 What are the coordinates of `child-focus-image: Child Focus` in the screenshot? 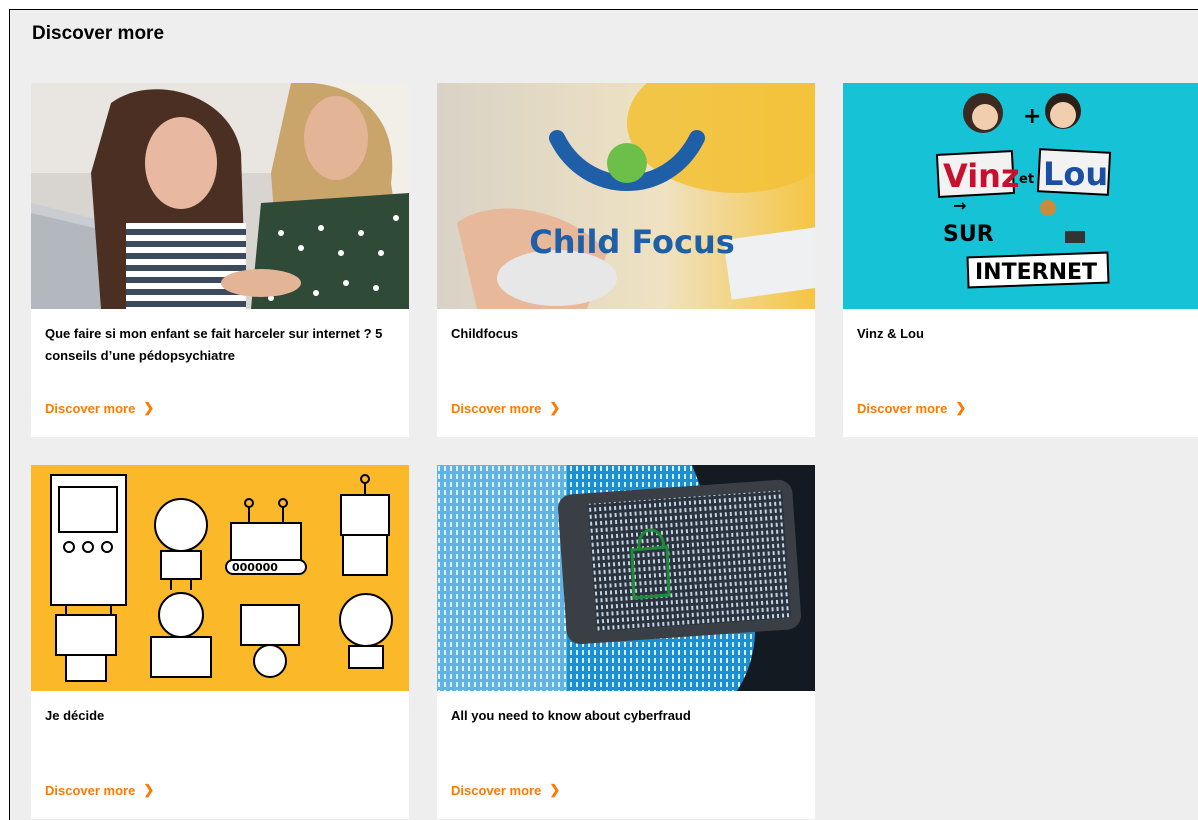 It's located at (626, 196).